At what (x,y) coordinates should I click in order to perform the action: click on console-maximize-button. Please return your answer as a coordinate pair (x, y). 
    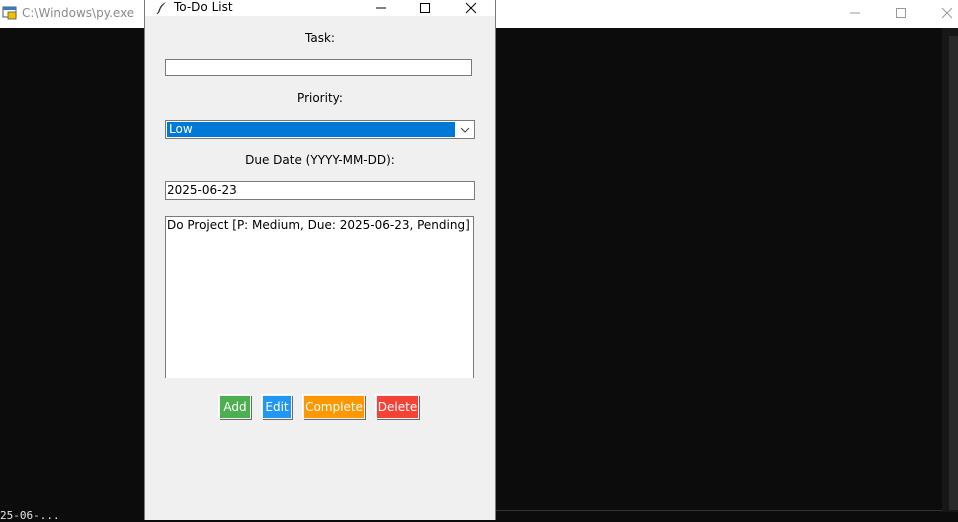
    Looking at the image, I should click on (901, 13).